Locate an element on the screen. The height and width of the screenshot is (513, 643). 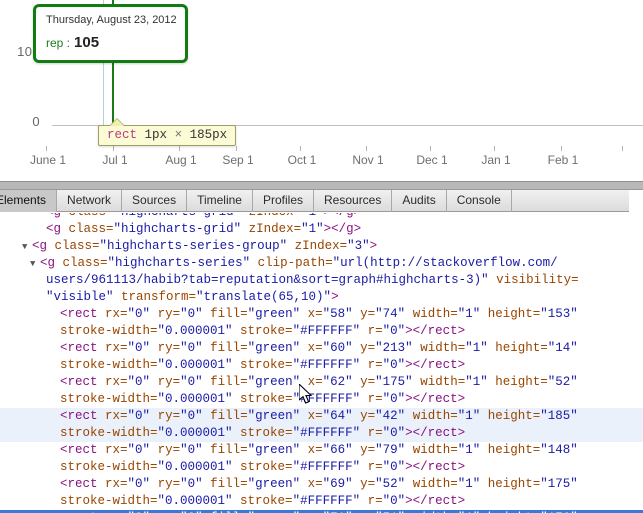
dom-token: x= is located at coordinates (315, 416).